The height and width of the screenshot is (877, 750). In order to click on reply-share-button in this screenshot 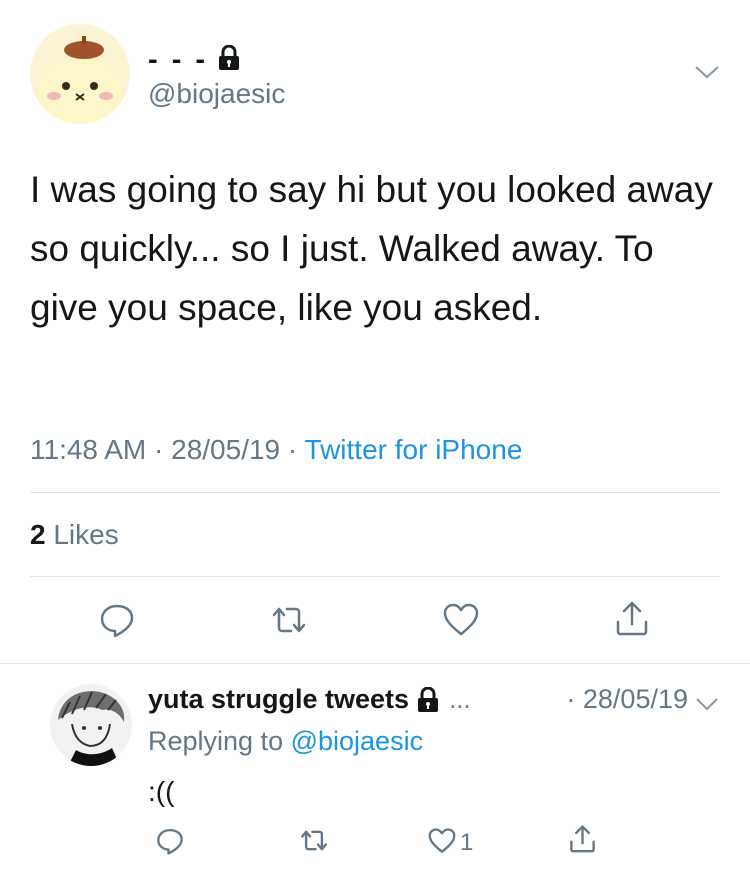, I will do `click(582, 841)`.